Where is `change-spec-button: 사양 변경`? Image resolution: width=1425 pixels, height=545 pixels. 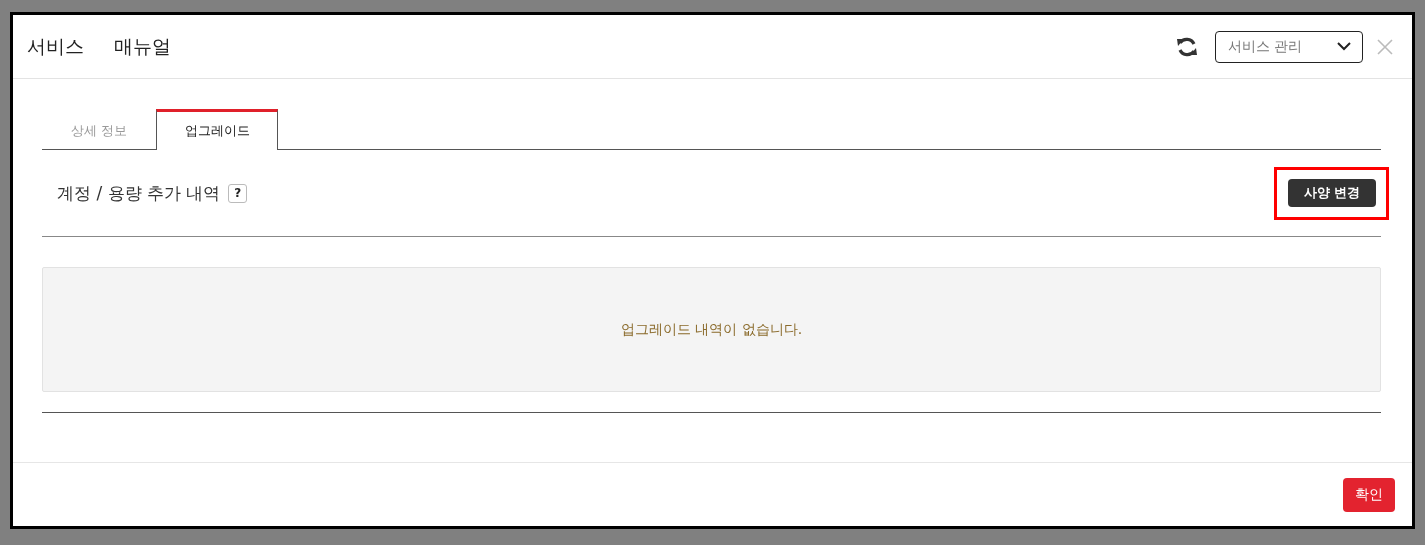 change-spec-button: 사양 변경 is located at coordinates (1332, 192).